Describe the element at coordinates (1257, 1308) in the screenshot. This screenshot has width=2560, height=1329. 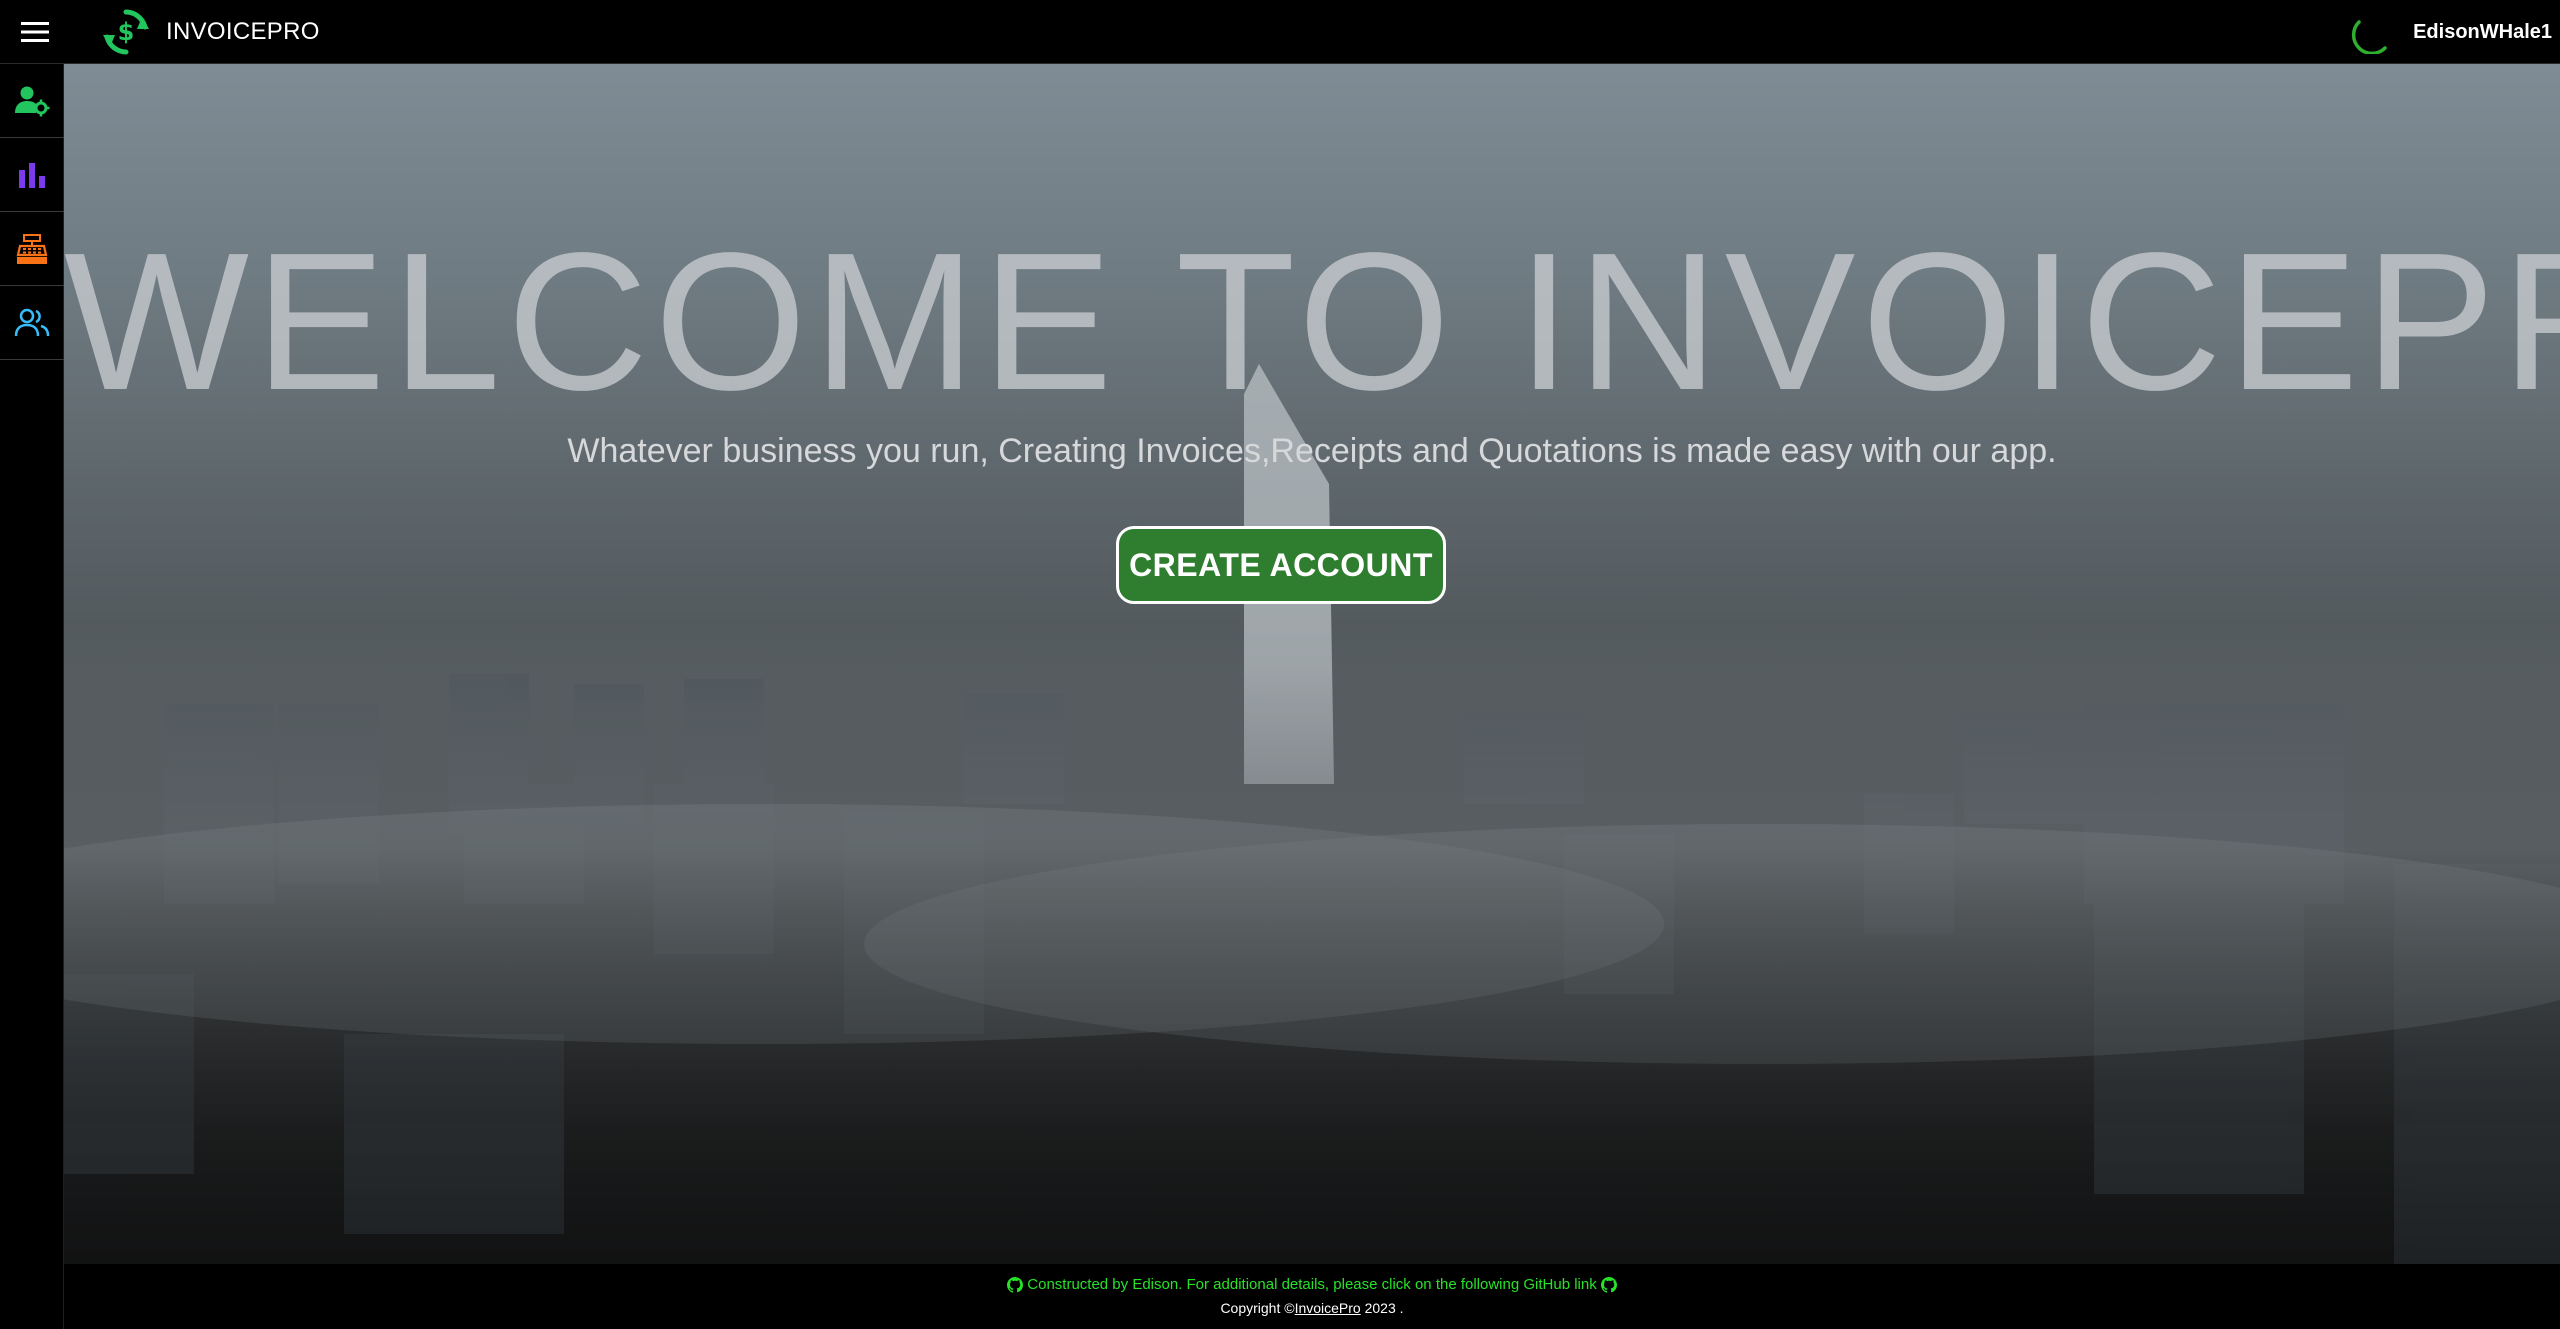
I see `copyright-prefix: Copyright ©` at that location.